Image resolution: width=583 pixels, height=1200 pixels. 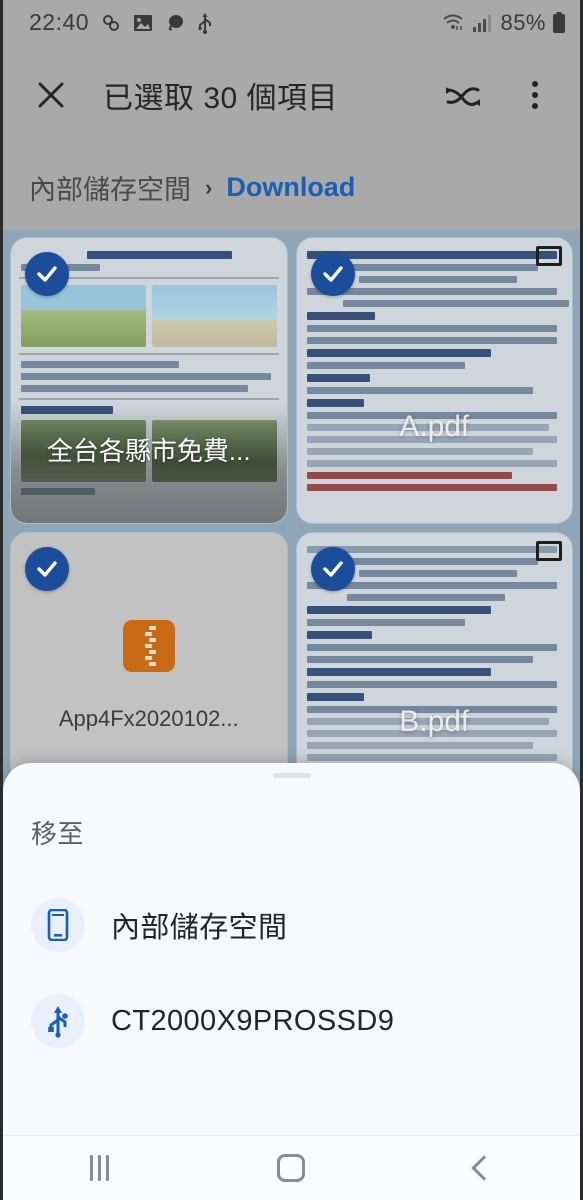 I want to click on system-navigation-bar, so click(x=291, y=1167).